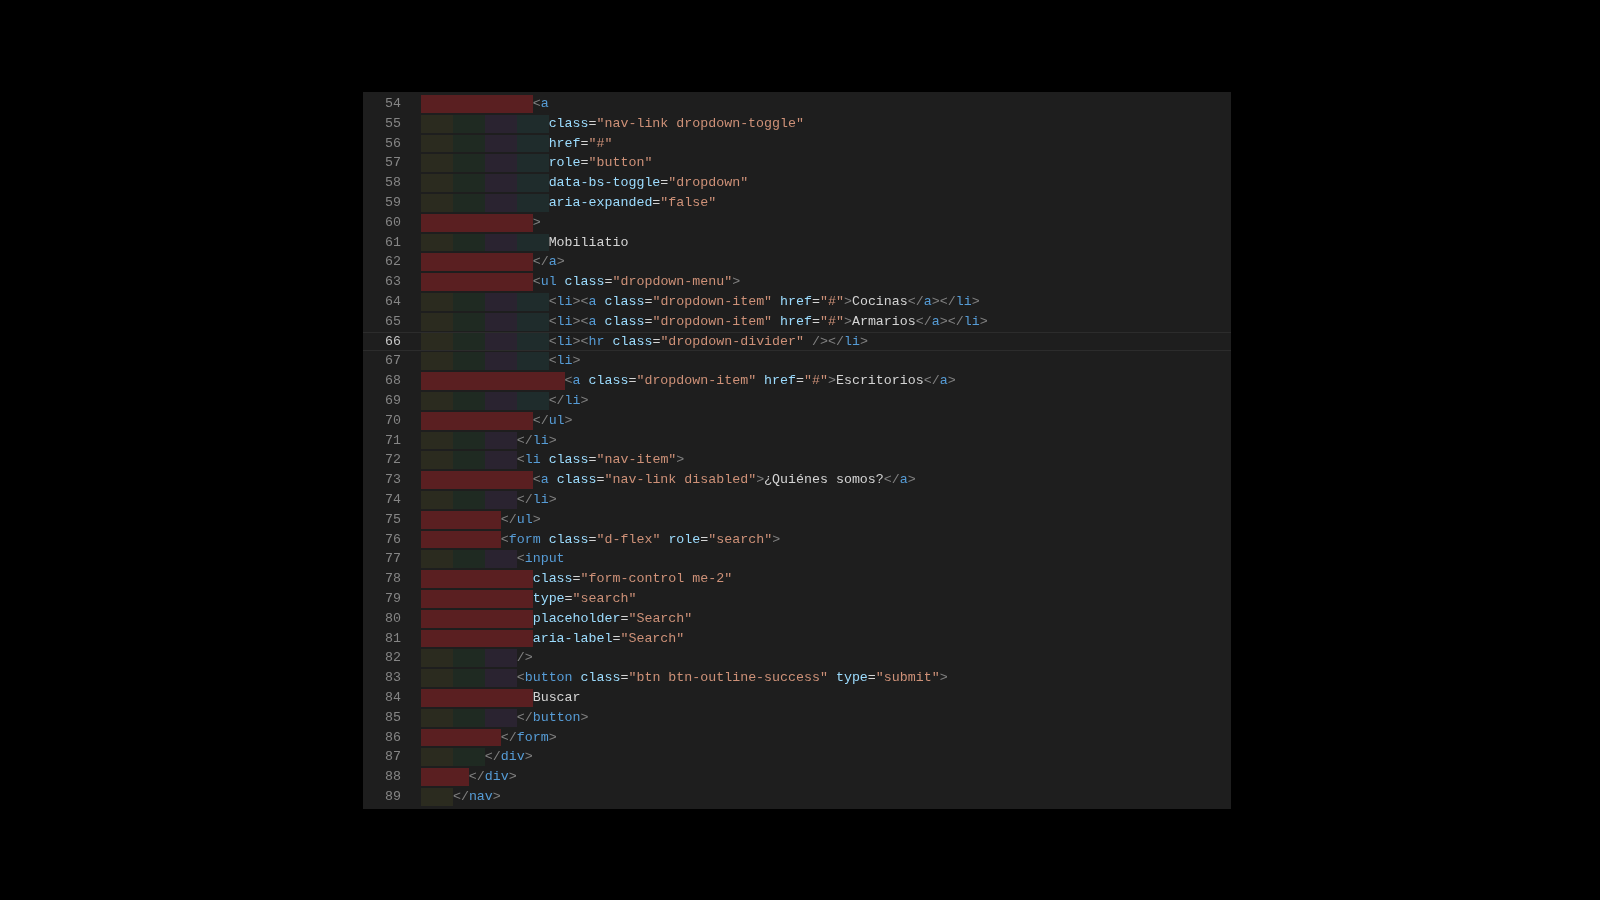 The image size is (1600, 900). What do you see at coordinates (392, 282) in the screenshot?
I see `line-number: 63` at bounding box center [392, 282].